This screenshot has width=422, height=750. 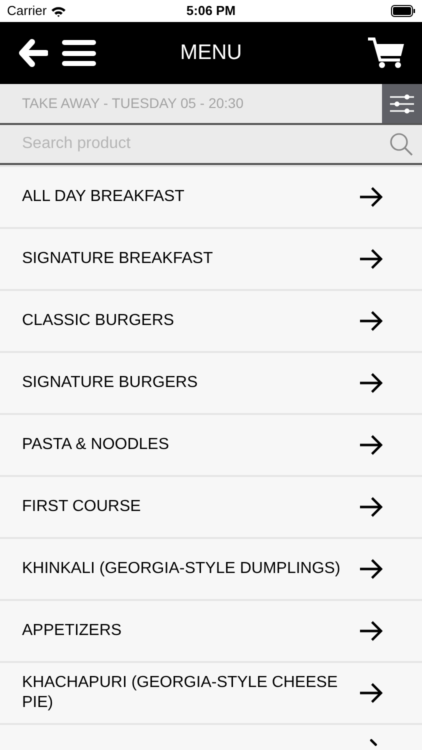 I want to click on category-label: APPETIZERS, so click(x=72, y=631).